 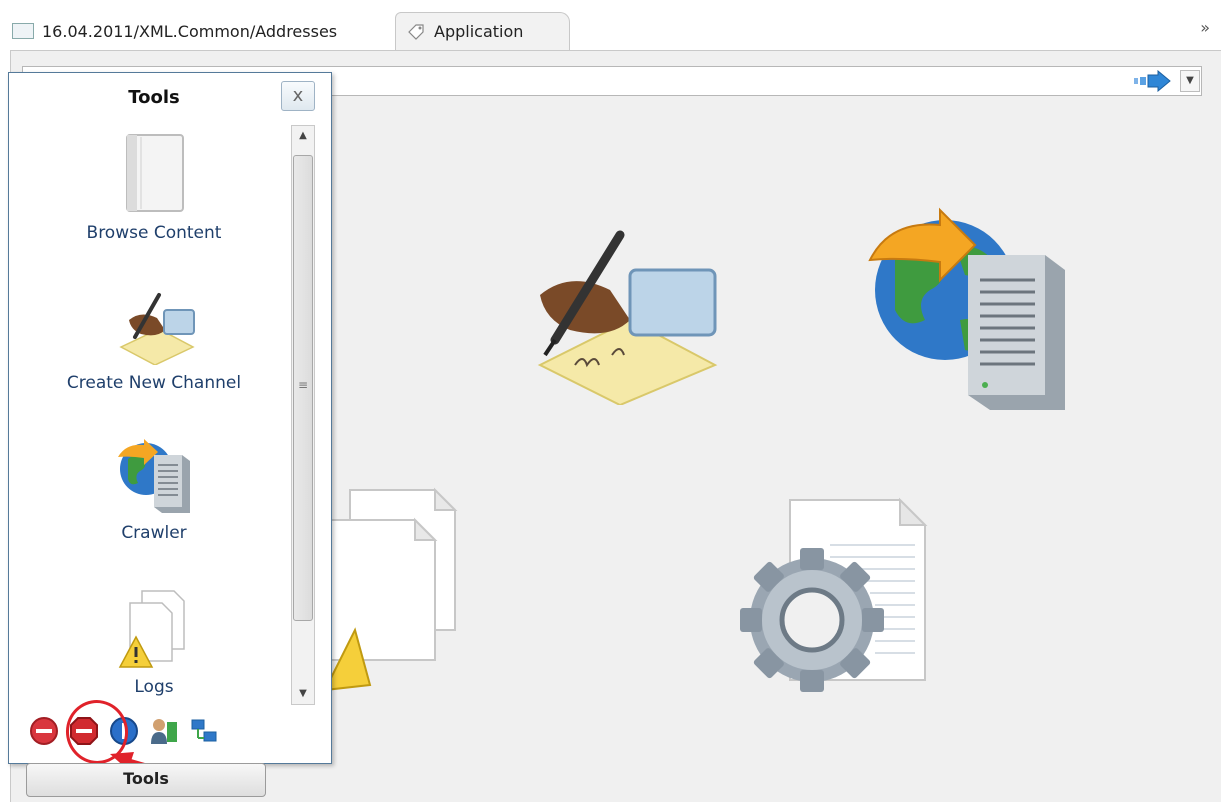 What do you see at coordinates (1154, 81) in the screenshot?
I see `go-arrow-icon` at bounding box center [1154, 81].